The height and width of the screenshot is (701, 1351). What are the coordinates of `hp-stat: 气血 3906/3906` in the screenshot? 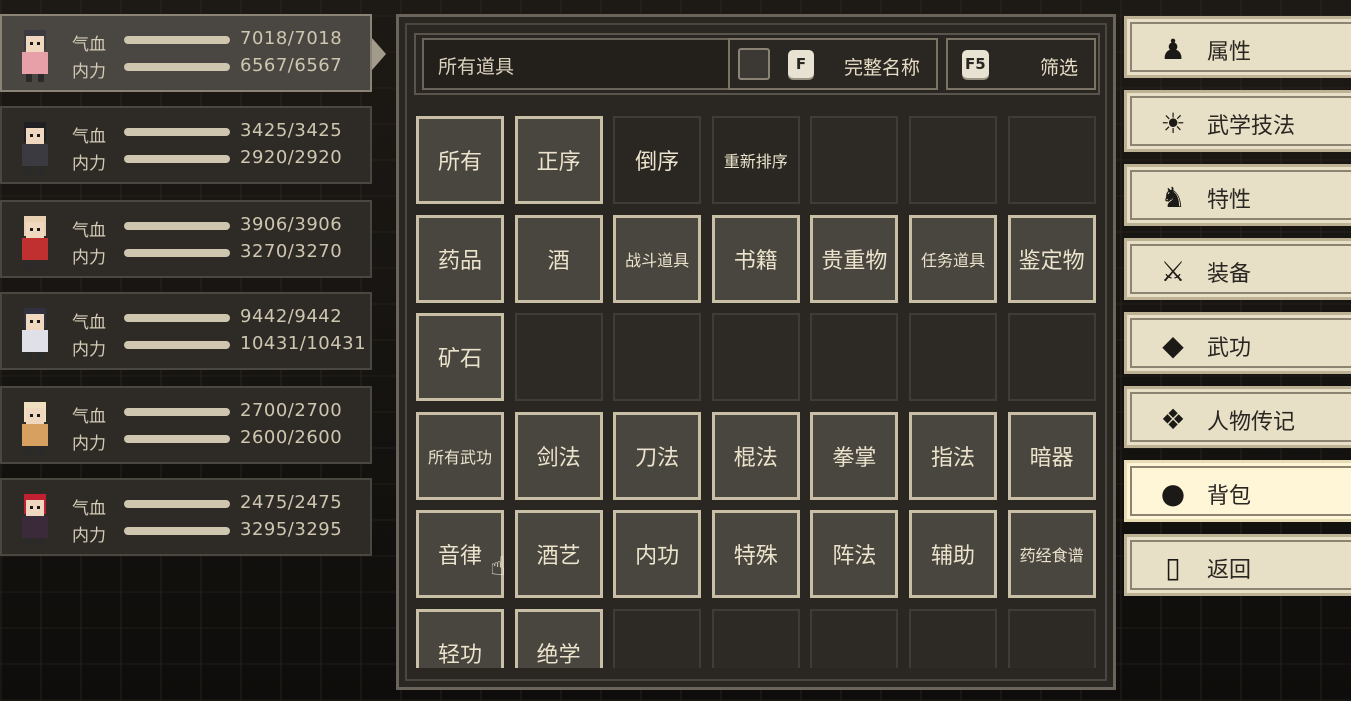 It's located at (222, 227).